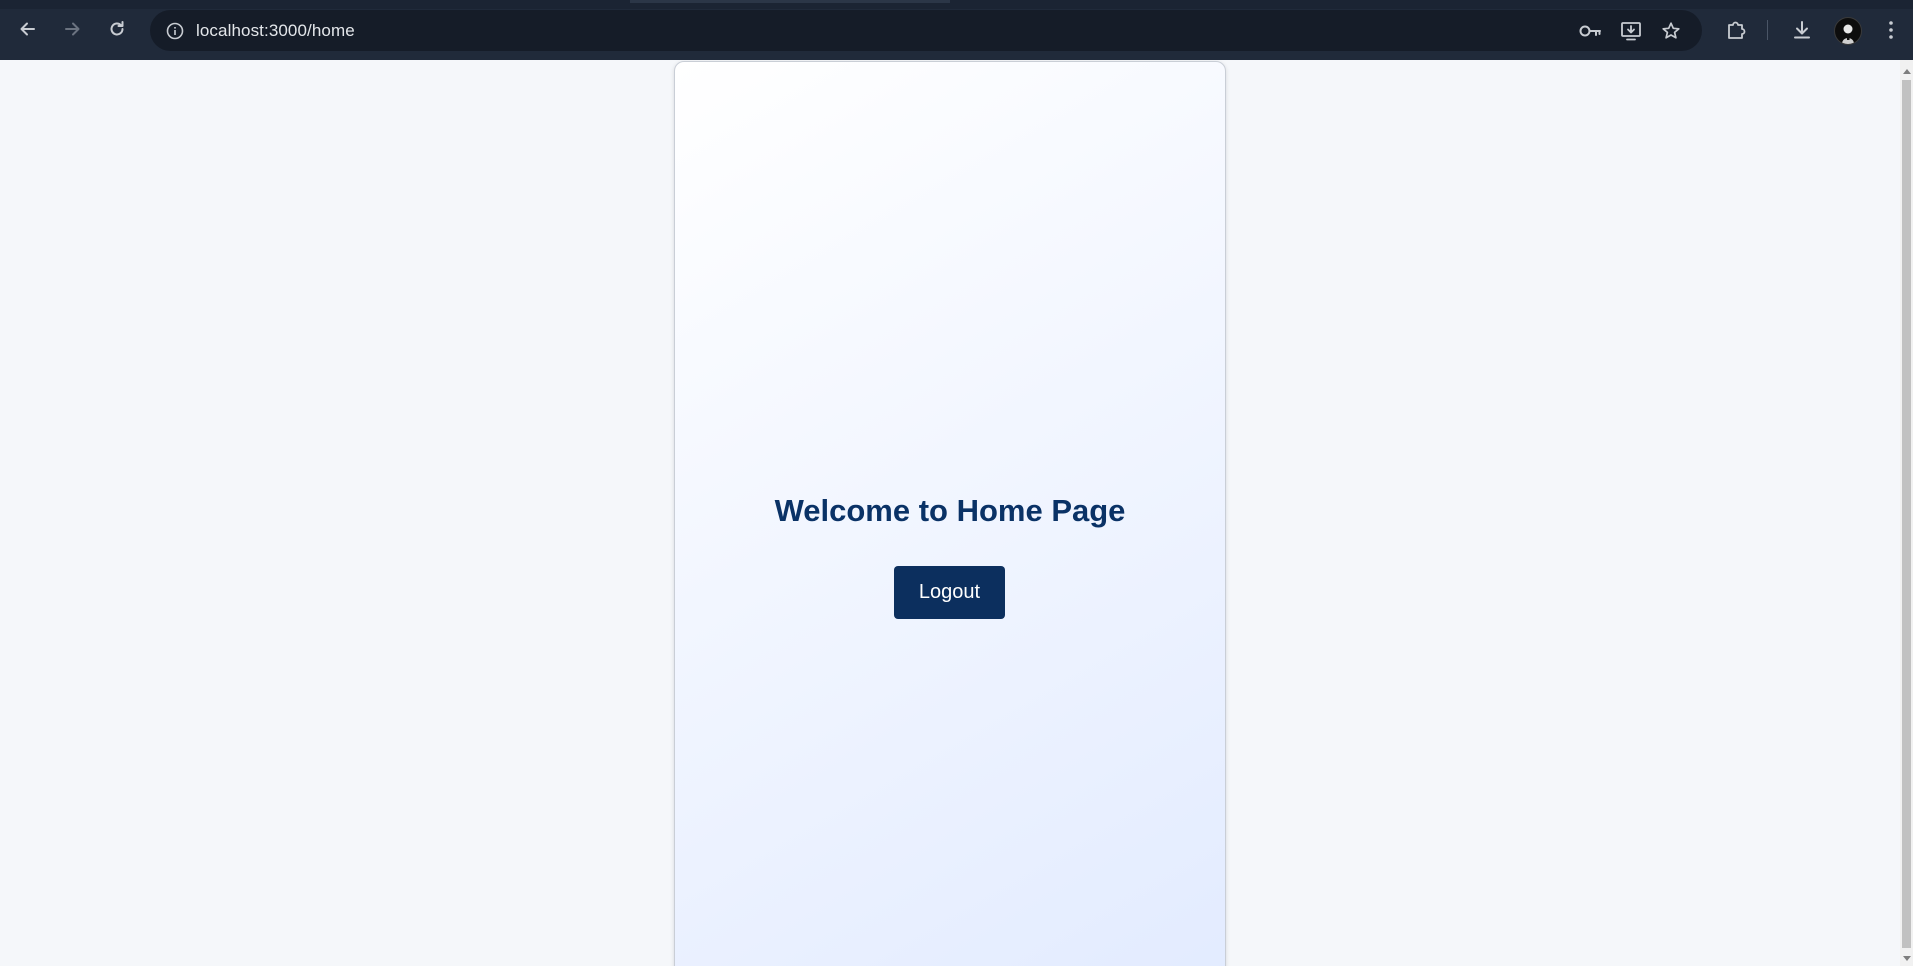 This screenshot has width=1913, height=966. I want to click on password-manager-button, so click(1591, 31).